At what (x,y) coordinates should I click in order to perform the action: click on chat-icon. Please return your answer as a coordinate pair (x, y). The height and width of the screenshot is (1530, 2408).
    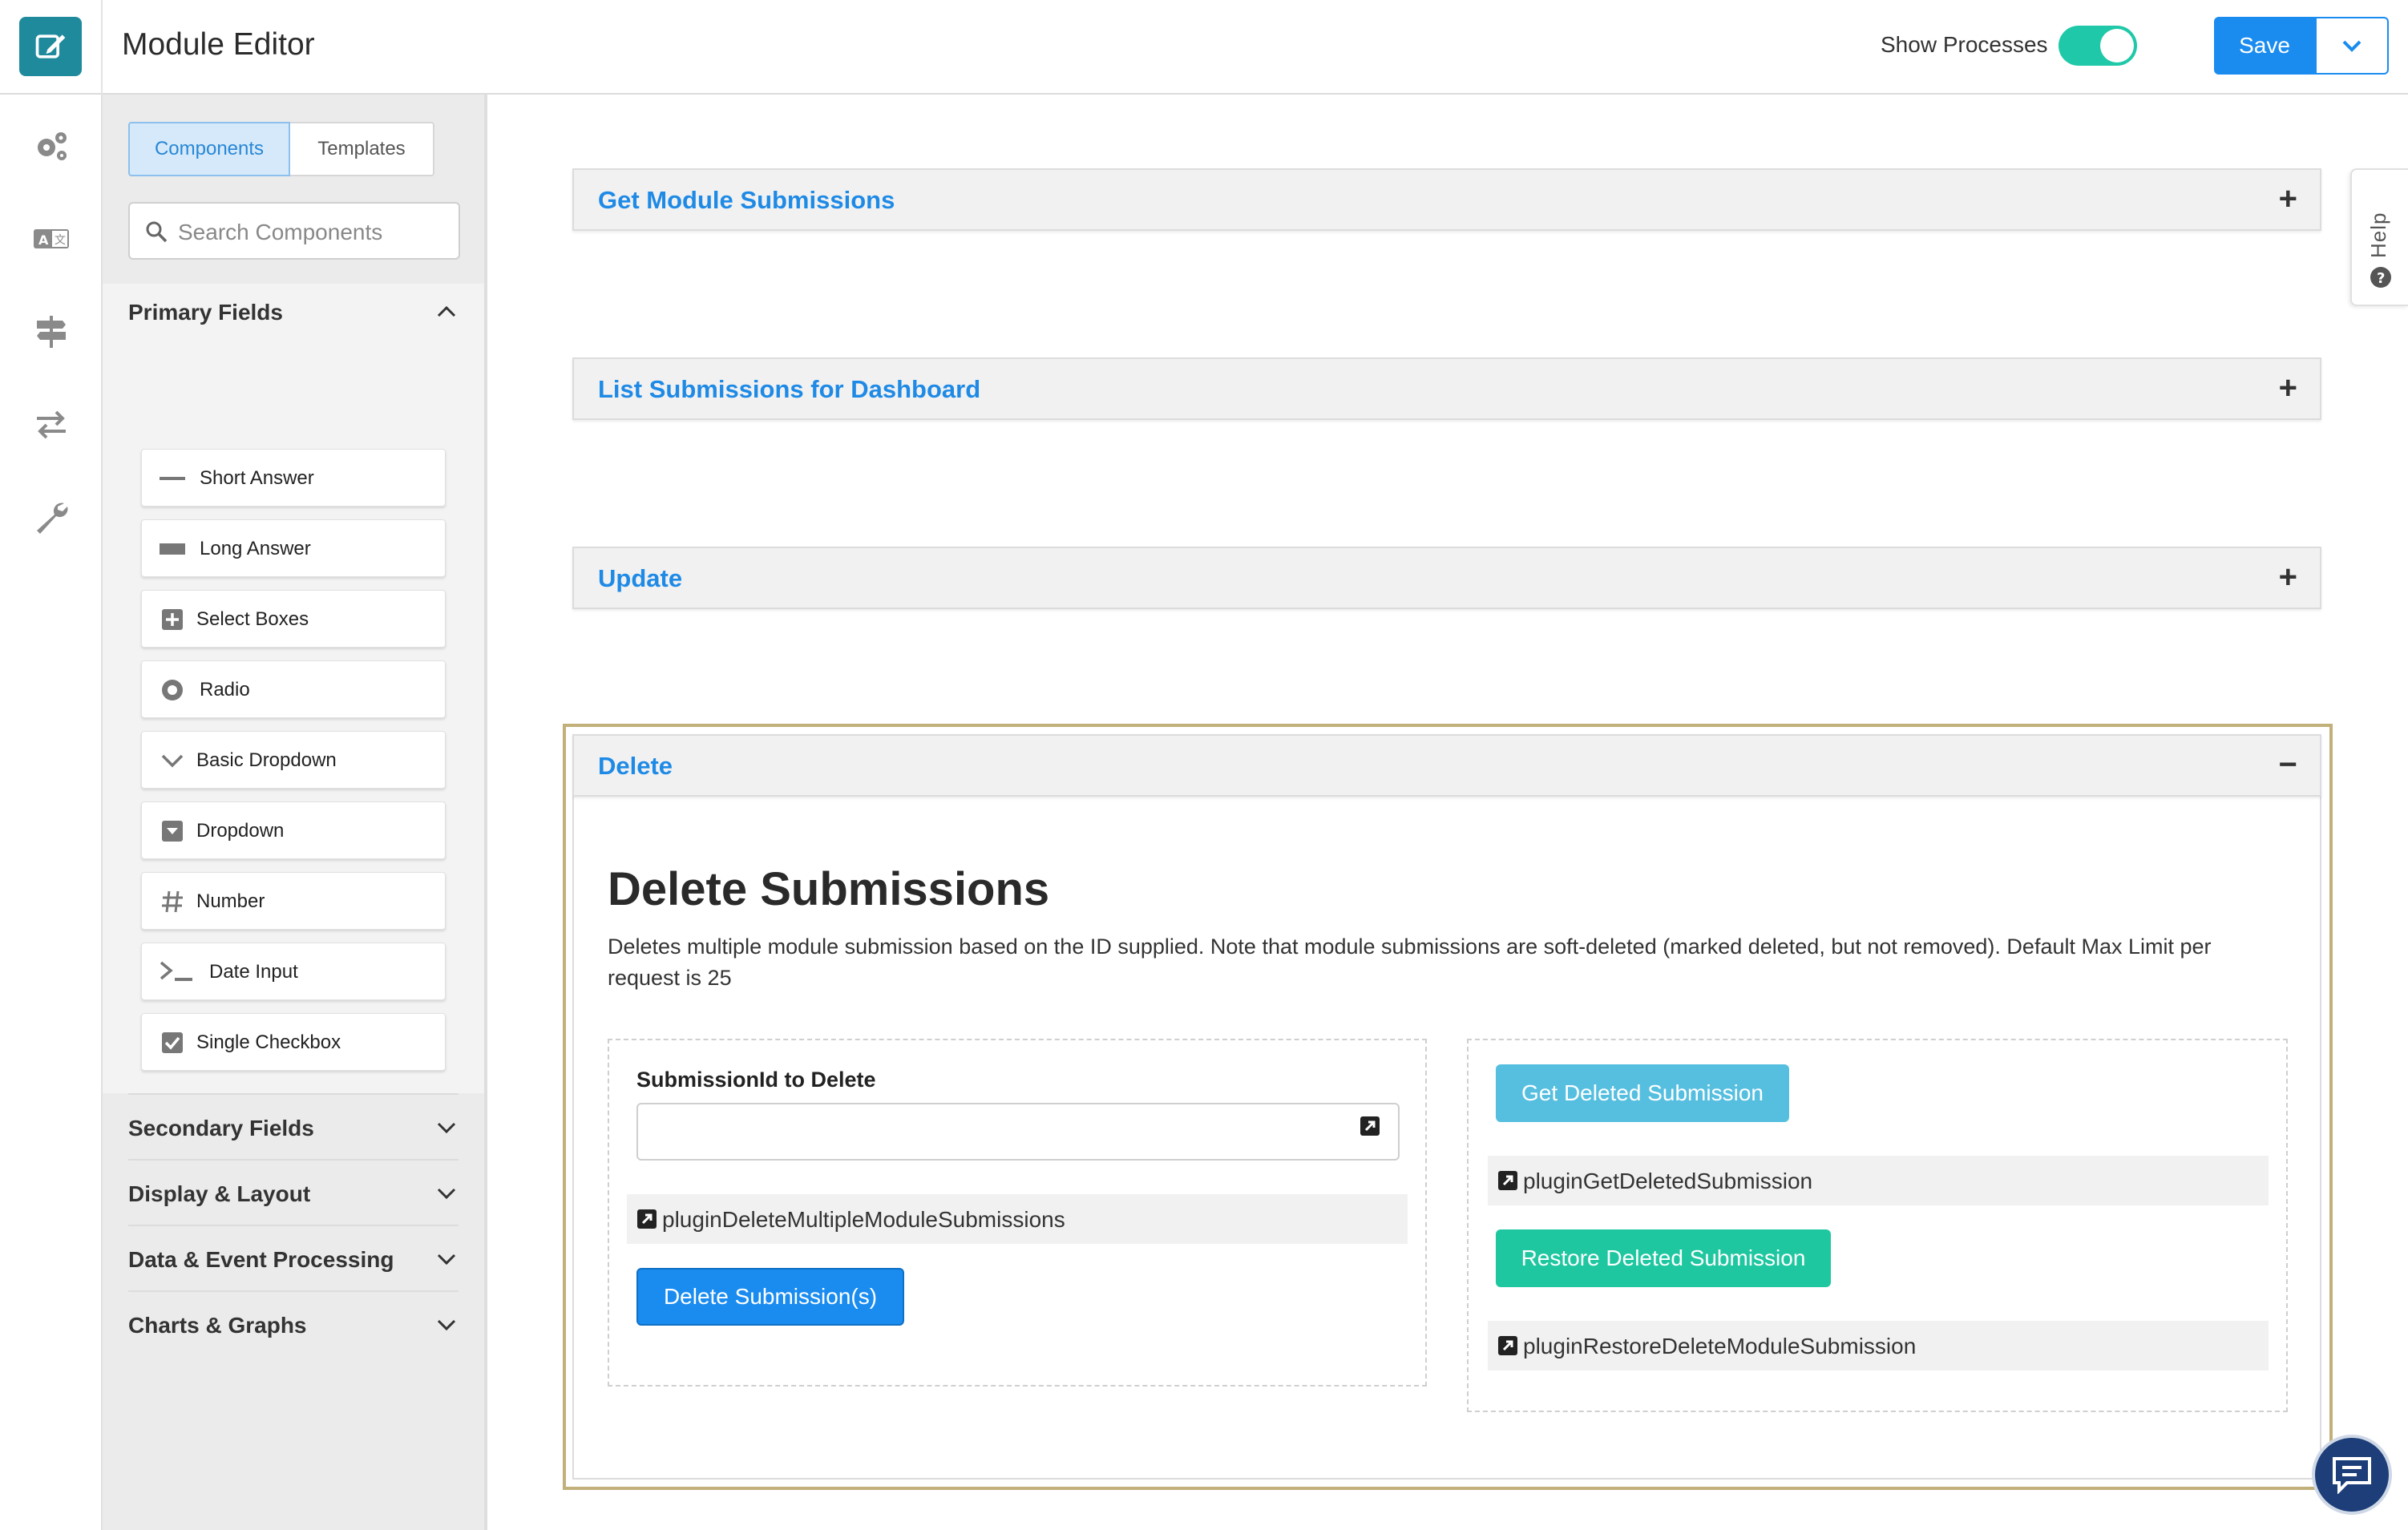
    Looking at the image, I should click on (2352, 1475).